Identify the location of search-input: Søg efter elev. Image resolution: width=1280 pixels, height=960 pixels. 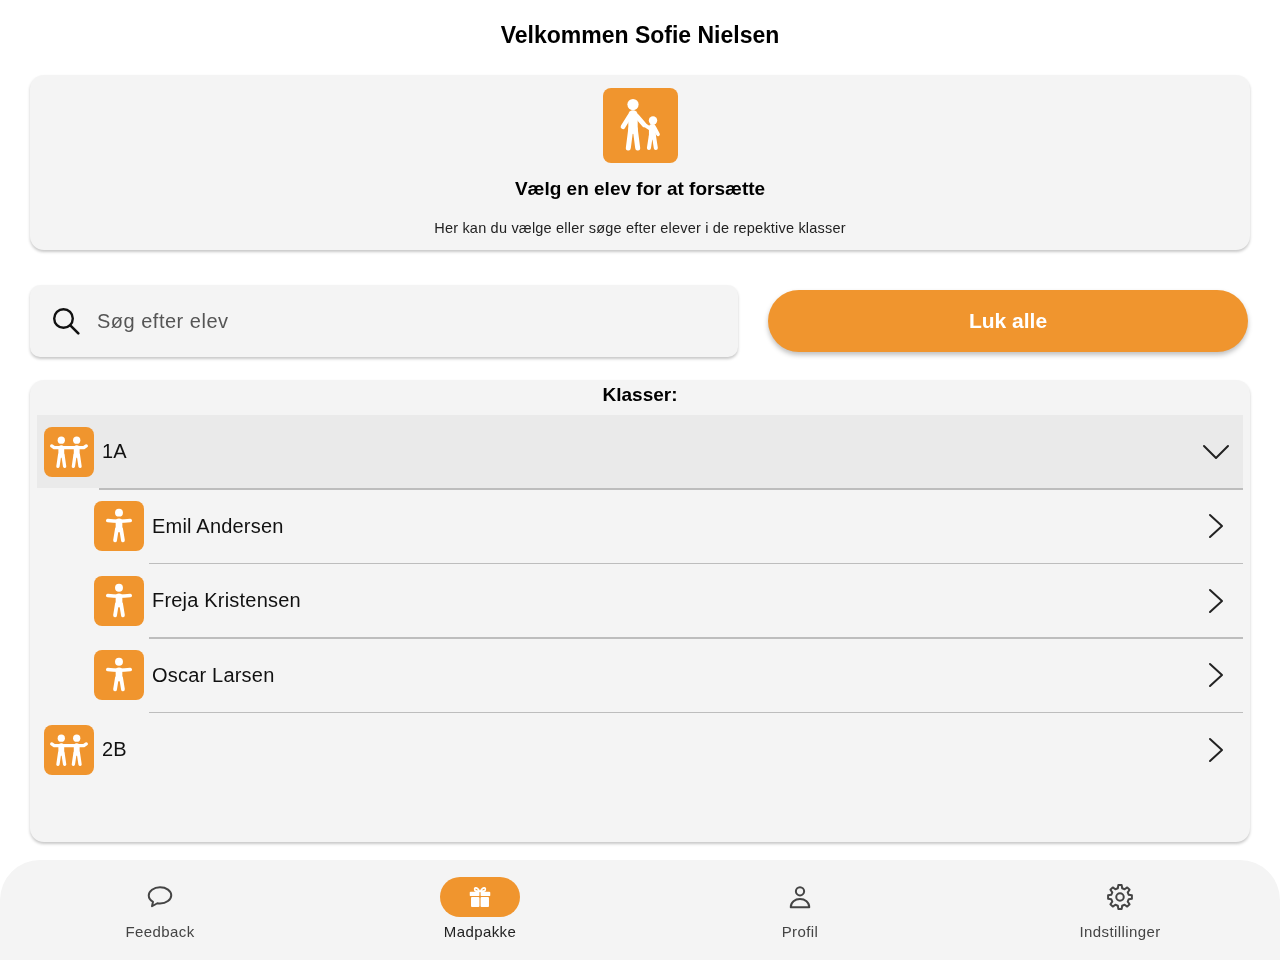
(407, 321).